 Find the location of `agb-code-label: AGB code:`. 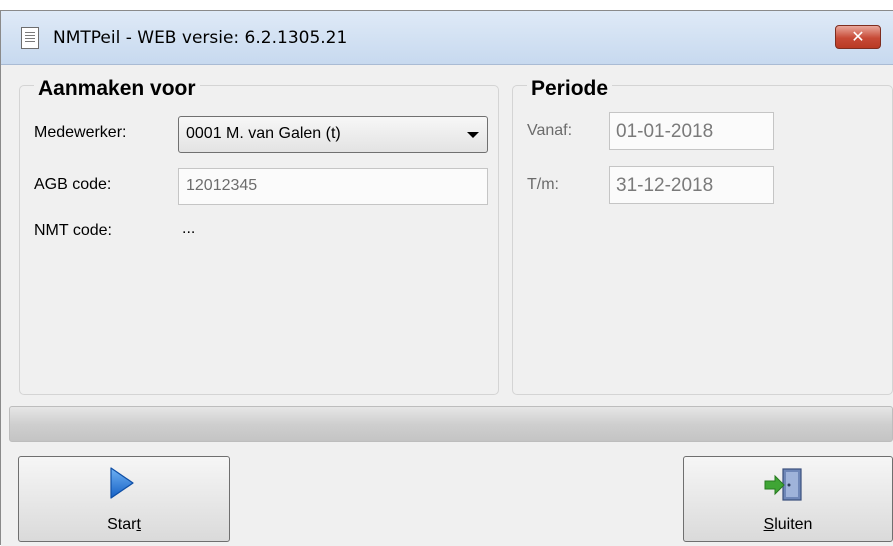

agb-code-label: AGB code: is located at coordinates (73, 184).